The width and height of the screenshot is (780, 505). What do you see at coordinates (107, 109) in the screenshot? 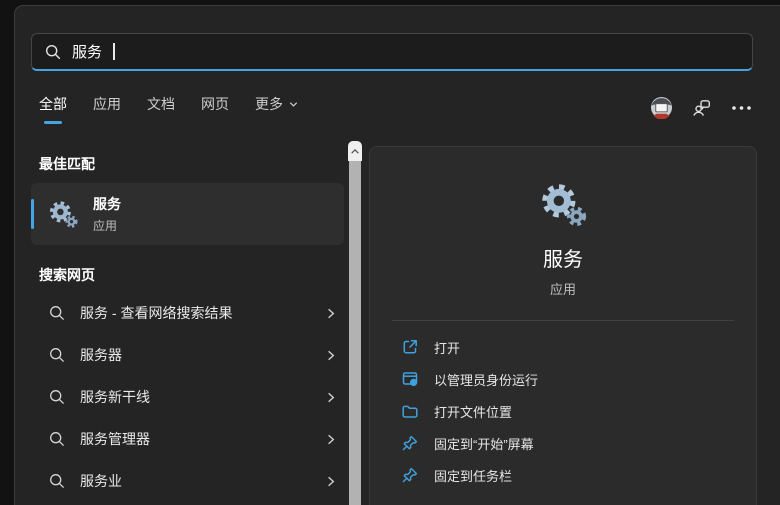
I see `tab-apps: 应用` at bounding box center [107, 109].